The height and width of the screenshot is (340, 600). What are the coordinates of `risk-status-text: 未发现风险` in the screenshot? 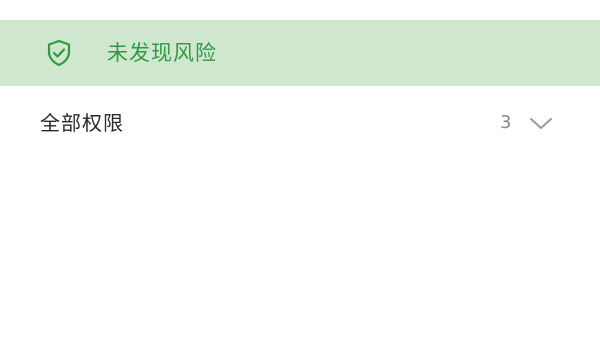 It's located at (162, 53).